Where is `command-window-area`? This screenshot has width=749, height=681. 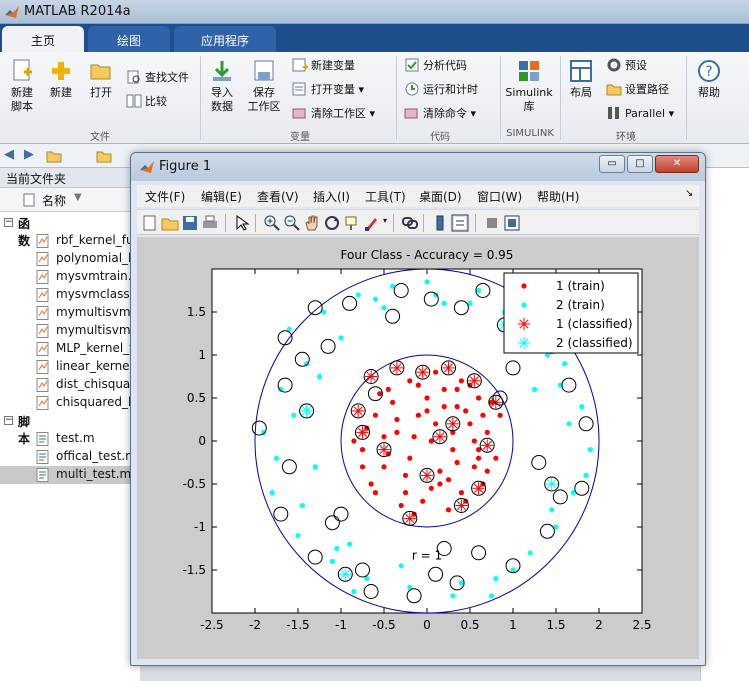
command-window-area is located at coordinates (724, 424).